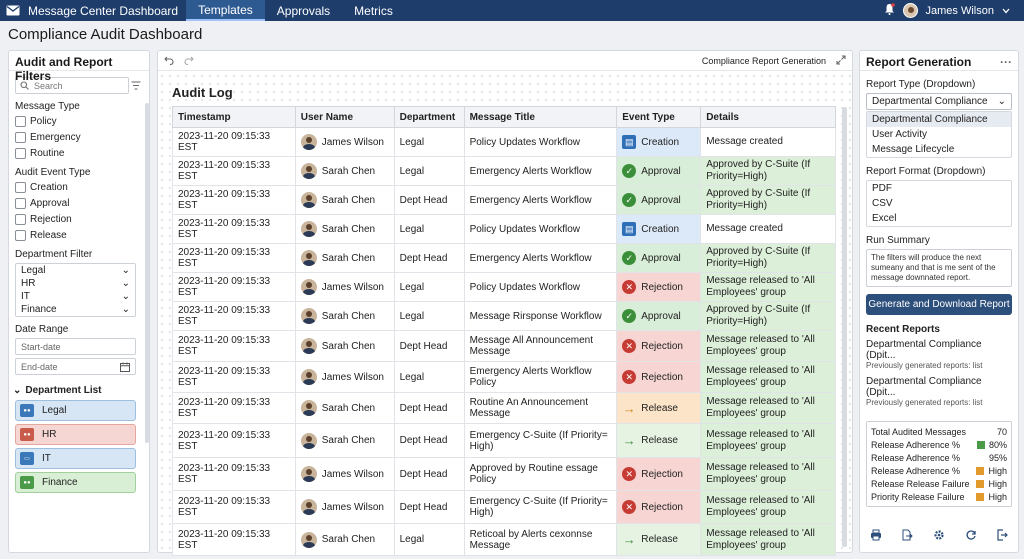 This screenshot has width=1024, height=559. I want to click on column-header-message-title: Message Title, so click(540, 117).